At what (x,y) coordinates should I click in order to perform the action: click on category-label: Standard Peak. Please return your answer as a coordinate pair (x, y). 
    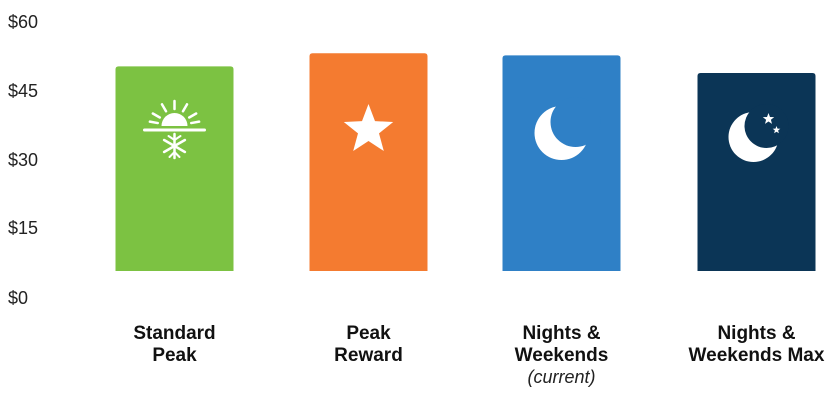
    Looking at the image, I should click on (174, 344).